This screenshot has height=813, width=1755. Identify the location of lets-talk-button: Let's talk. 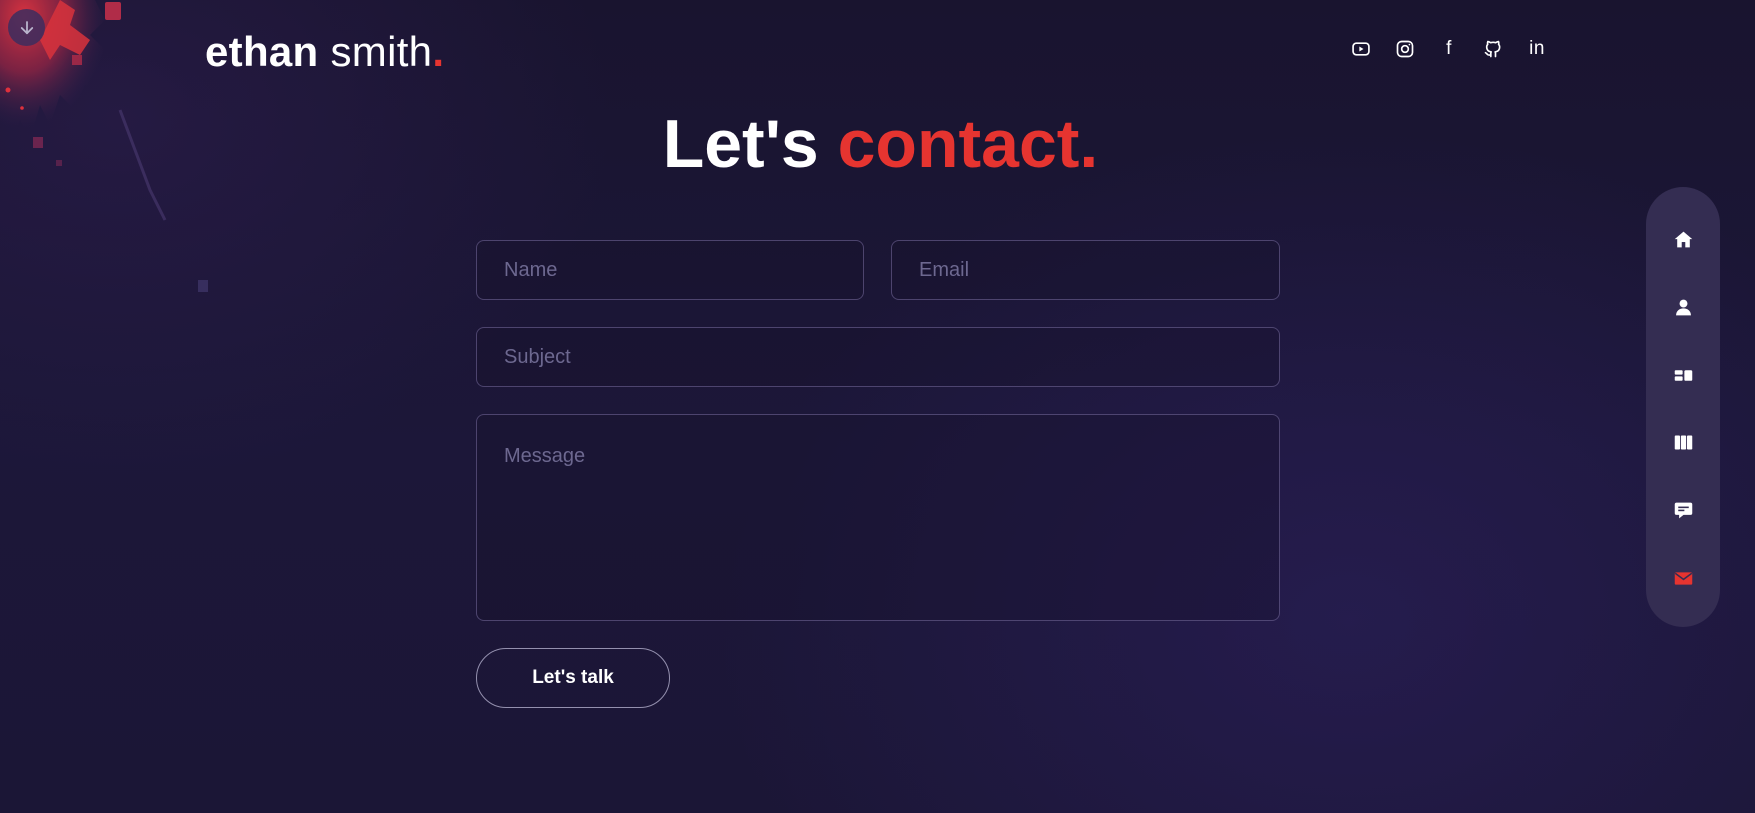
(573, 678).